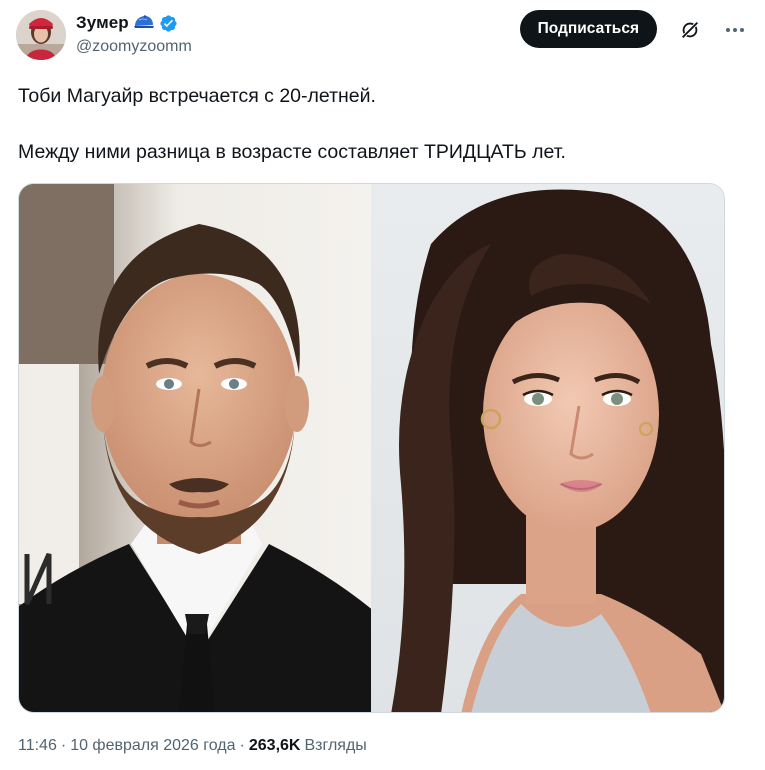 This screenshot has height=770, width=765. Describe the element at coordinates (690, 30) in the screenshot. I see `grok-icon` at that location.